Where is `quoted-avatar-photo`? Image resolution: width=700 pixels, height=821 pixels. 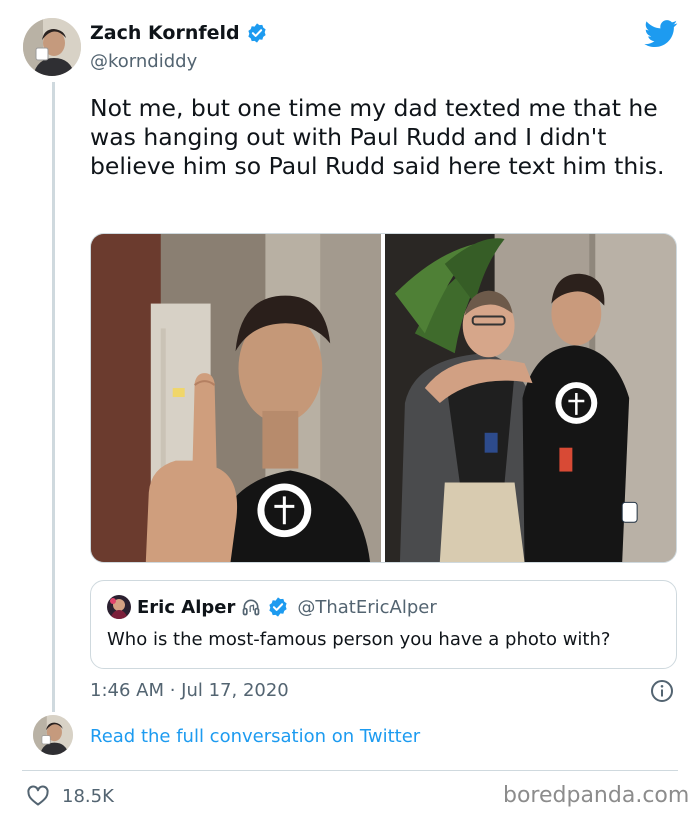
quoted-avatar-photo is located at coordinates (119, 607).